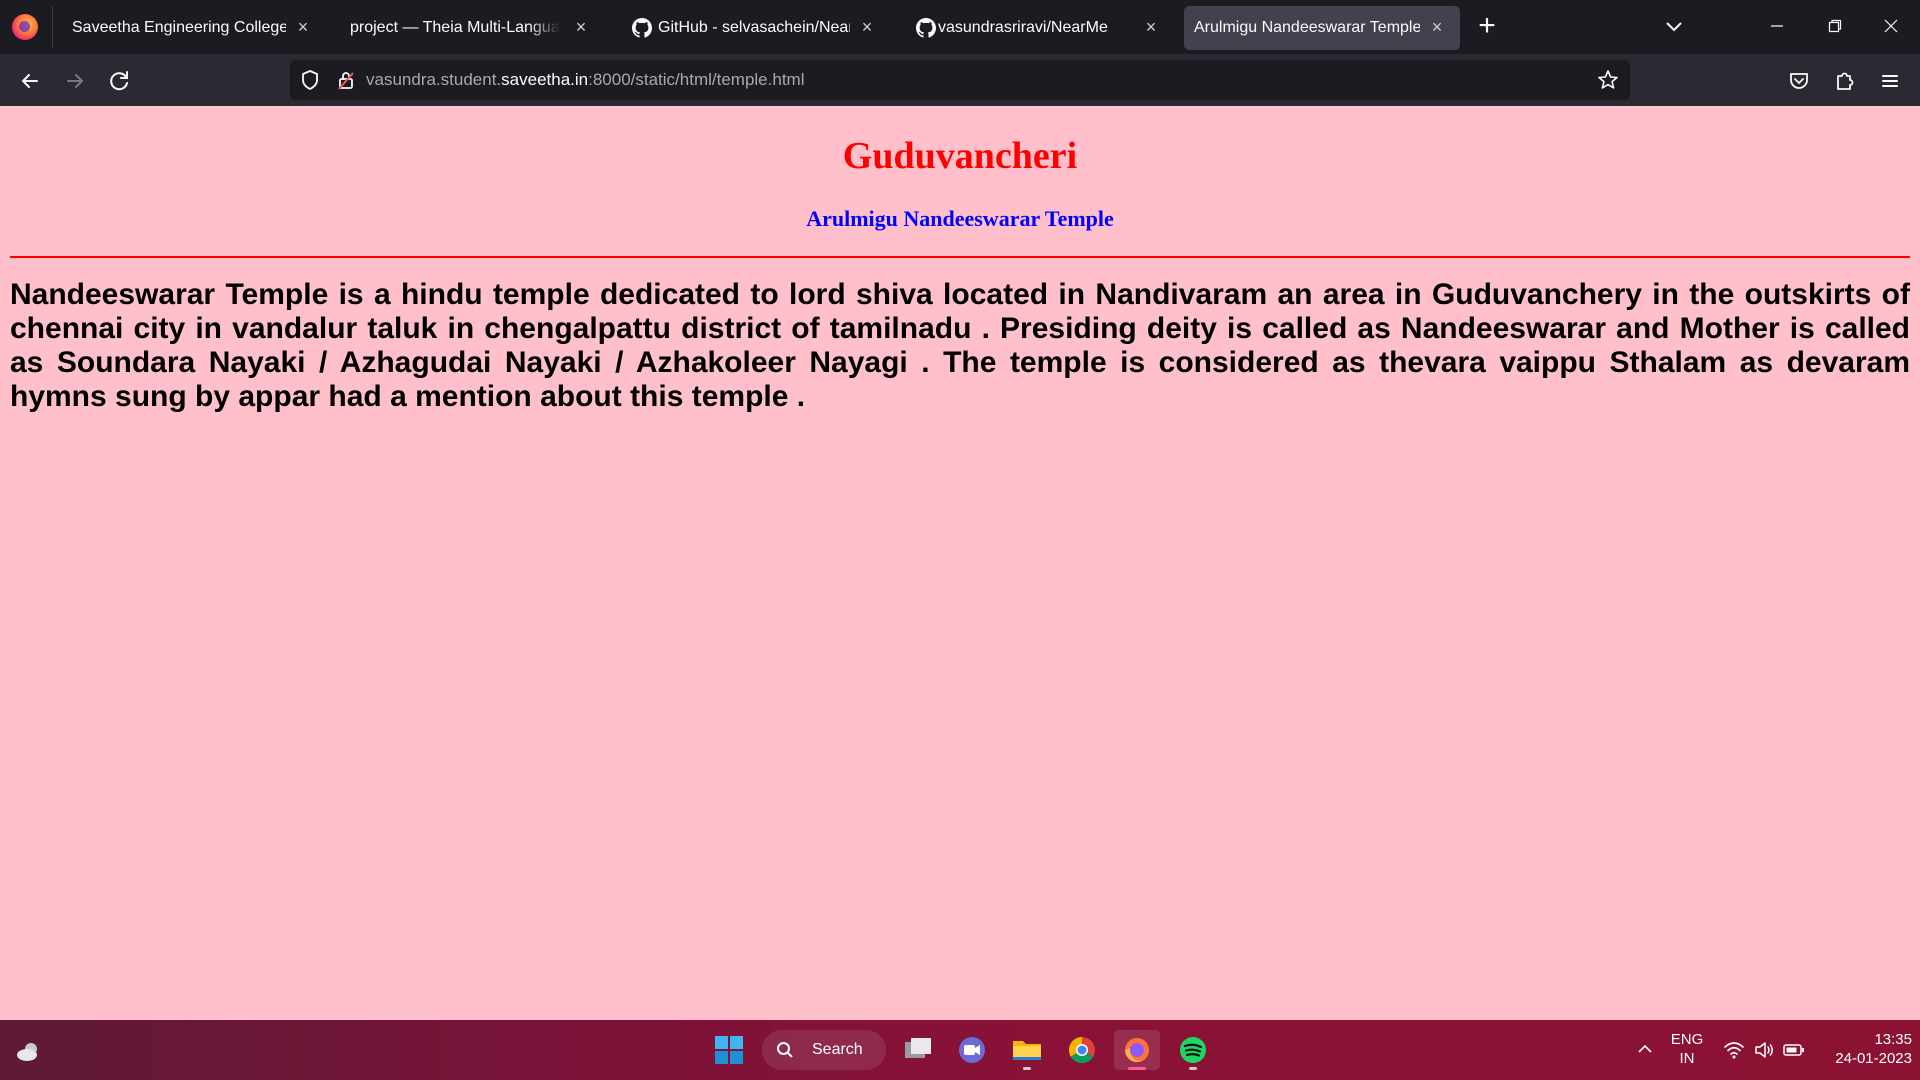 The height and width of the screenshot is (1080, 1920). Describe the element at coordinates (120, 81) in the screenshot. I see `reload-icon` at that location.